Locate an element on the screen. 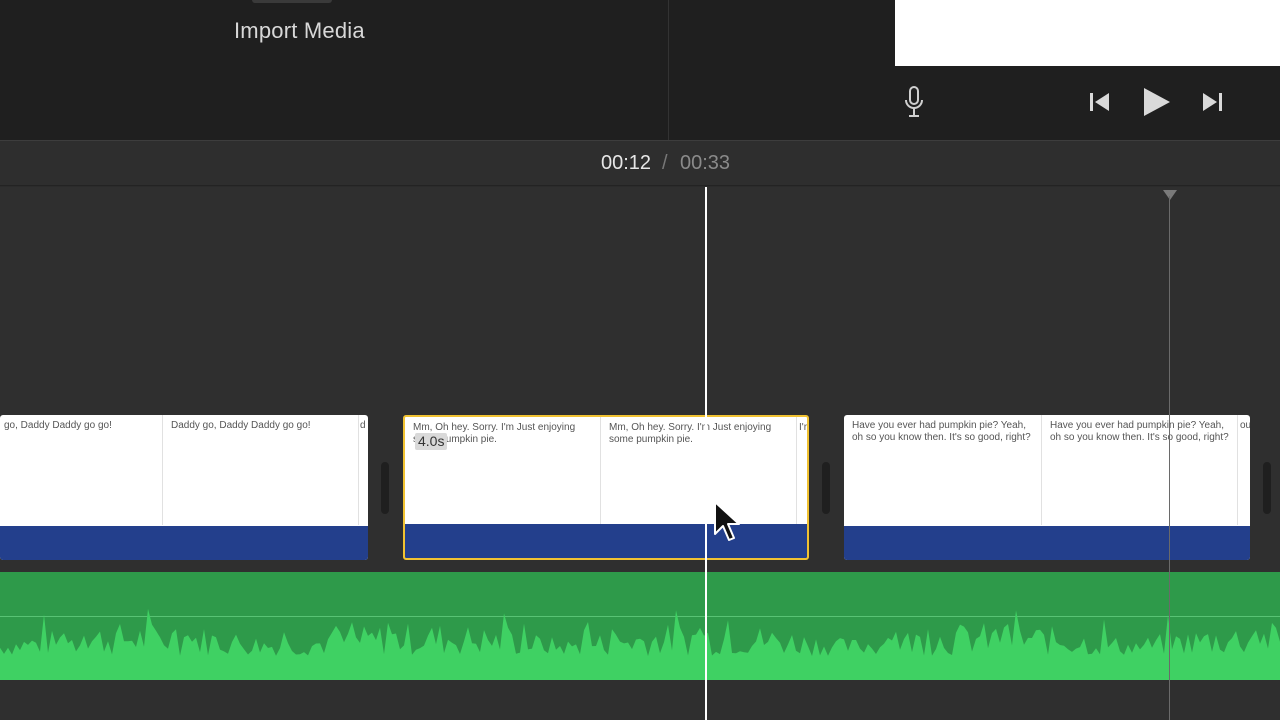 The width and height of the screenshot is (1280, 720). clip-duration-badge: 4.0s is located at coordinates (431, 441).